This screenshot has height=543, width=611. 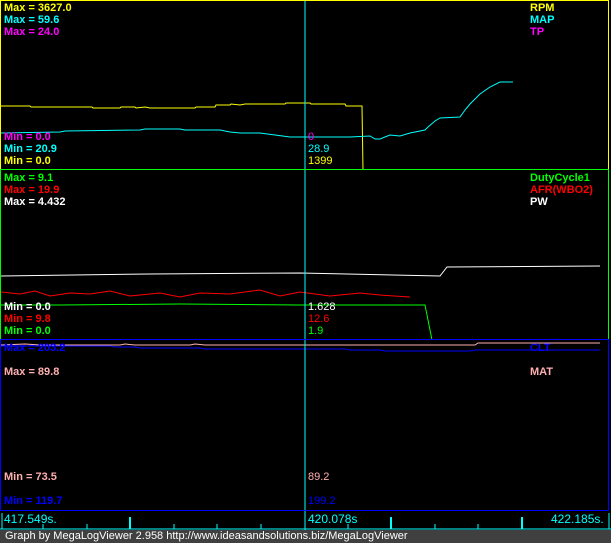 I want to click on dutycycle-max: Max = 9.1, so click(x=29, y=178).